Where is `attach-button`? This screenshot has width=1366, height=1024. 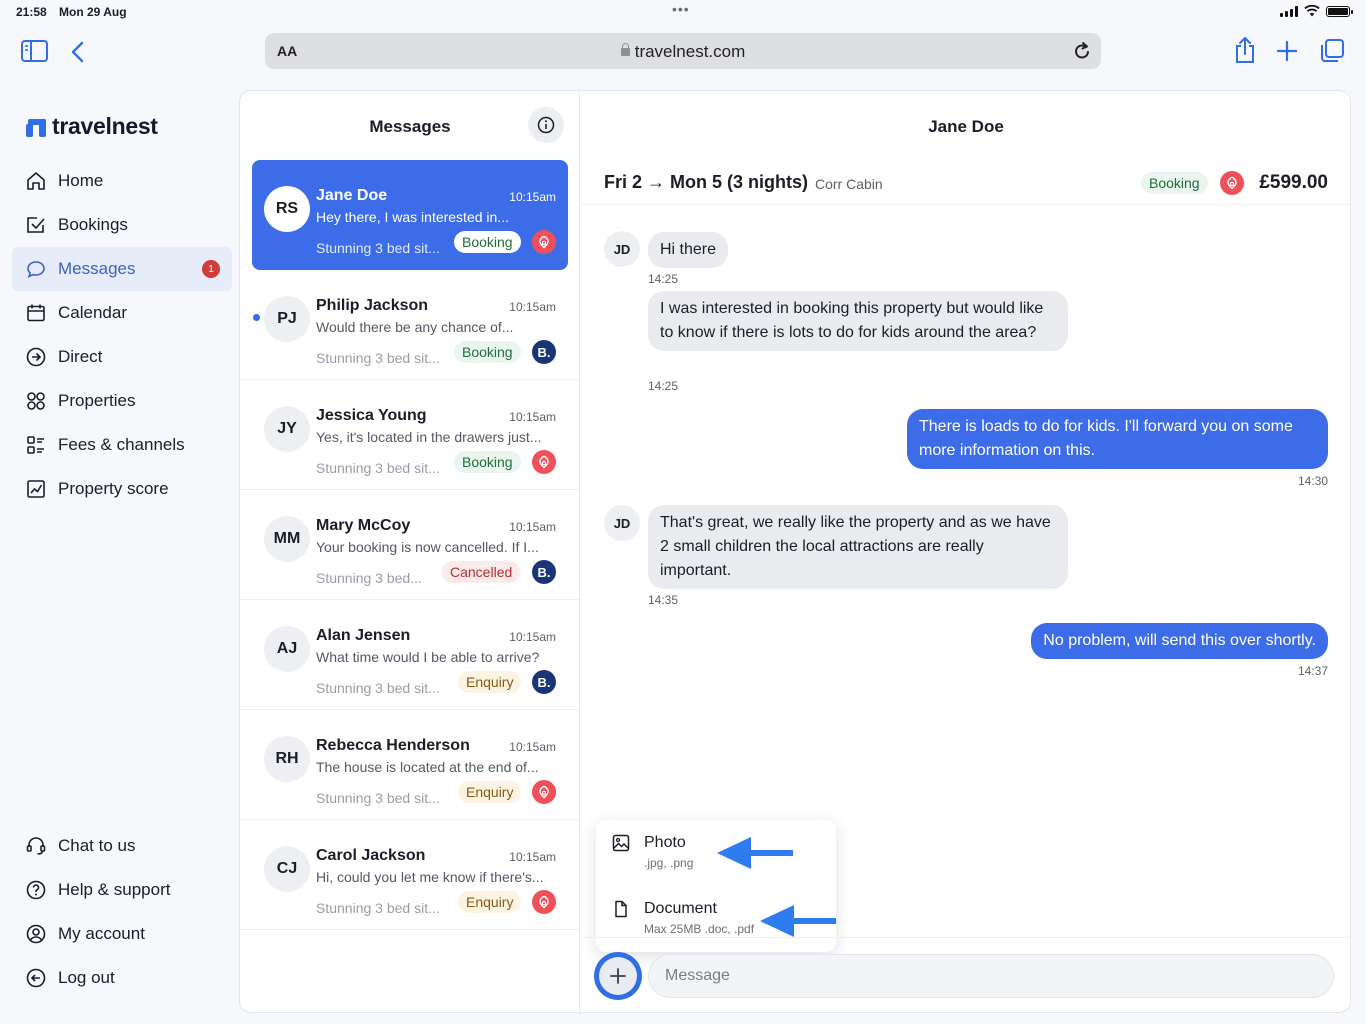 attach-button is located at coordinates (618, 976).